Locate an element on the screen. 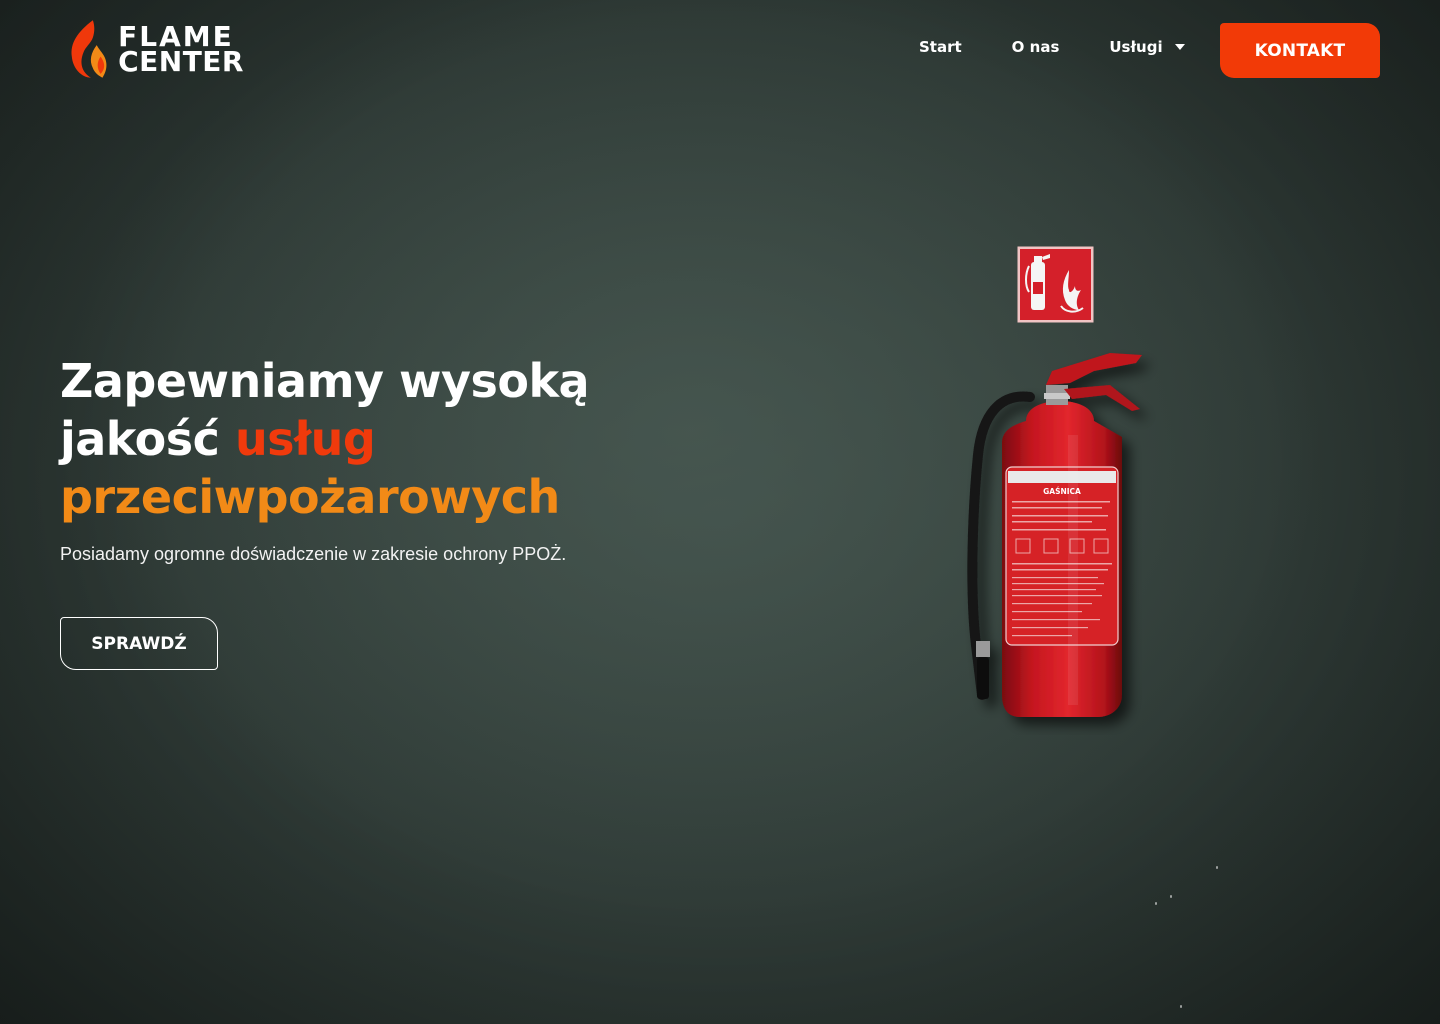  hero-title-line-2: jakość usług is located at coordinates (370, 439).